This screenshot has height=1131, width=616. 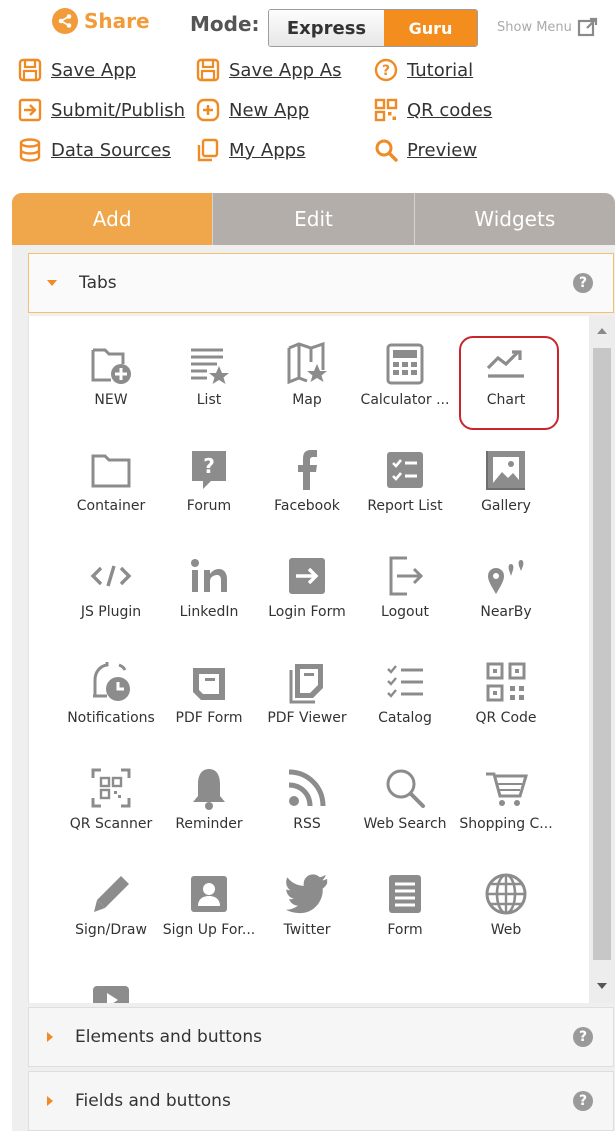 What do you see at coordinates (548, 27) in the screenshot?
I see `show-menu-button: Show Menu` at bounding box center [548, 27].